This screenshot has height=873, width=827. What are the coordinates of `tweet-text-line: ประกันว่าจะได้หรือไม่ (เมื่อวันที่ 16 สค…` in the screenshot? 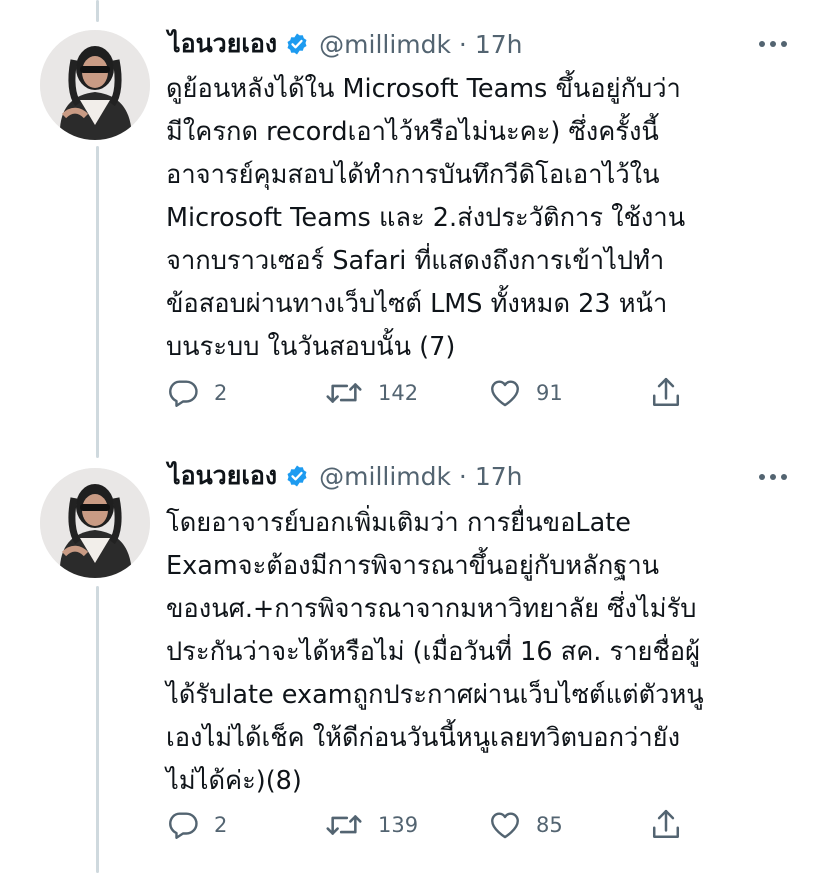 It's located at (433, 652).